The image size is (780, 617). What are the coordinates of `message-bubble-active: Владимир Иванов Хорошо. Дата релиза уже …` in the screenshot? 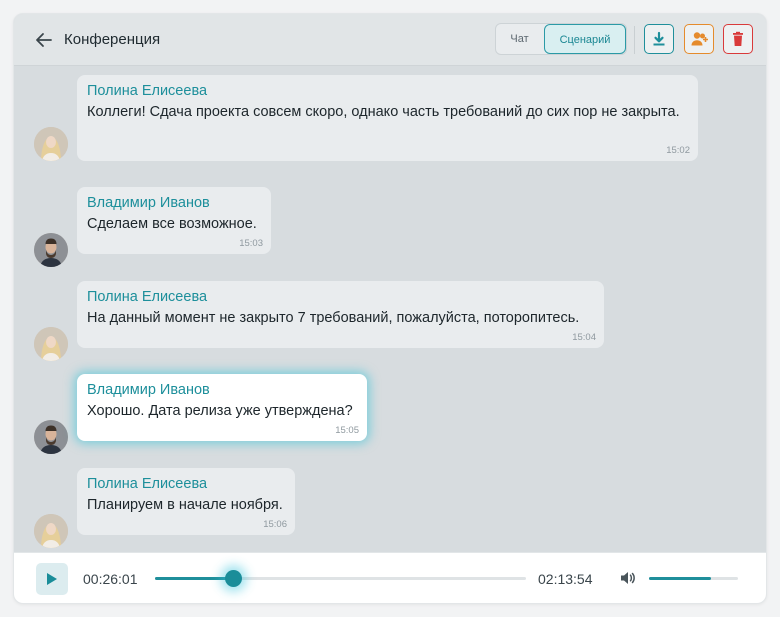 It's located at (222, 407).